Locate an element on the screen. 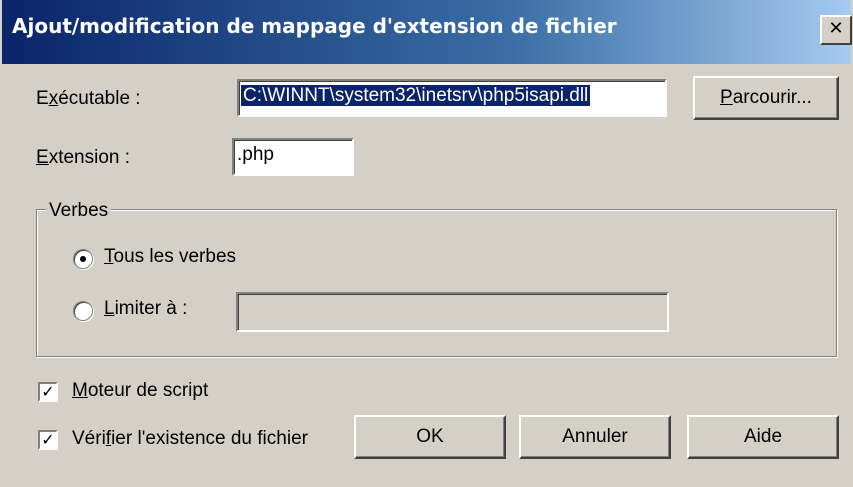 The height and width of the screenshot is (487, 853). radio-selected-dot is located at coordinates (83, 259).